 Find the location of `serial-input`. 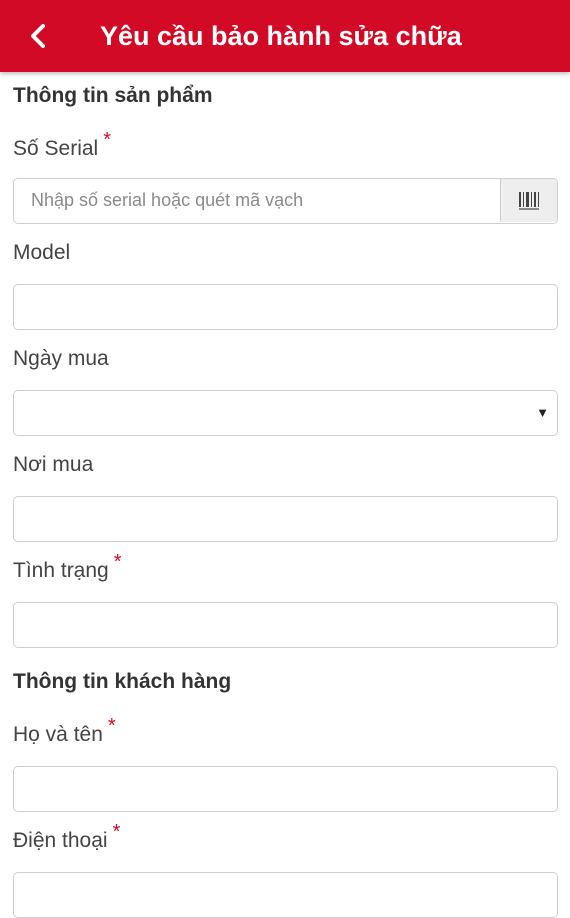

serial-input is located at coordinates (257, 200).